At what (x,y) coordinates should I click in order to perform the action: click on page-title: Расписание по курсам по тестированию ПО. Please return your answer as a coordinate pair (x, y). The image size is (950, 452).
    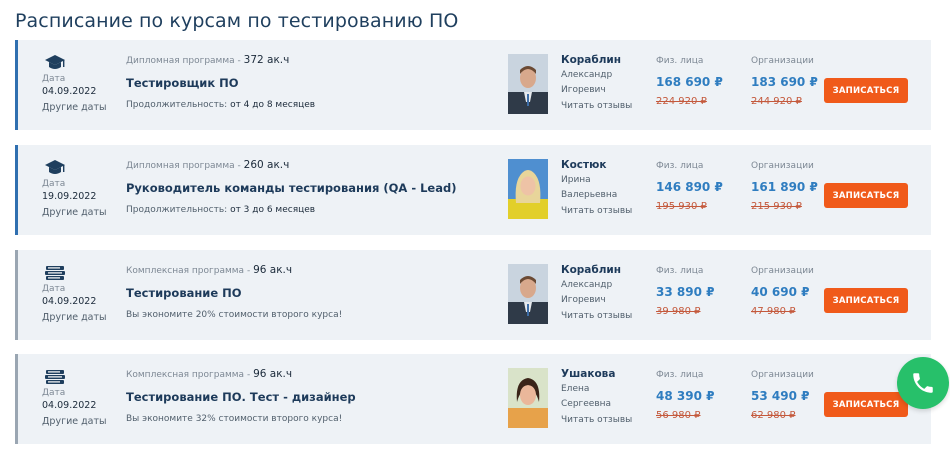
    Looking at the image, I should click on (237, 21).